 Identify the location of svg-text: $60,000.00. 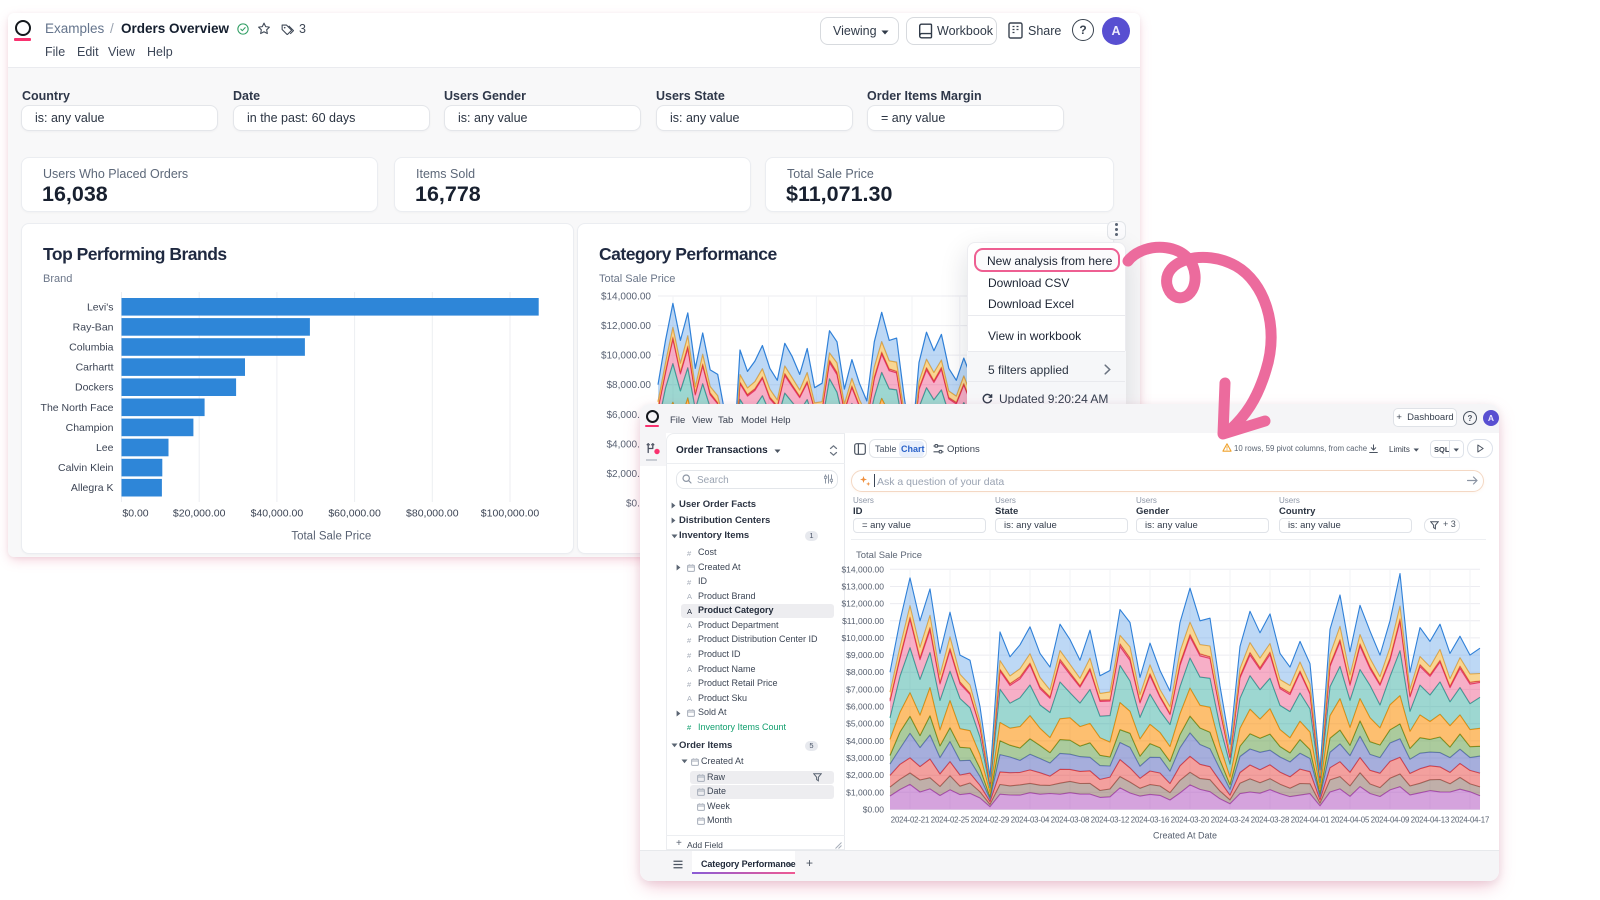
(354, 514).